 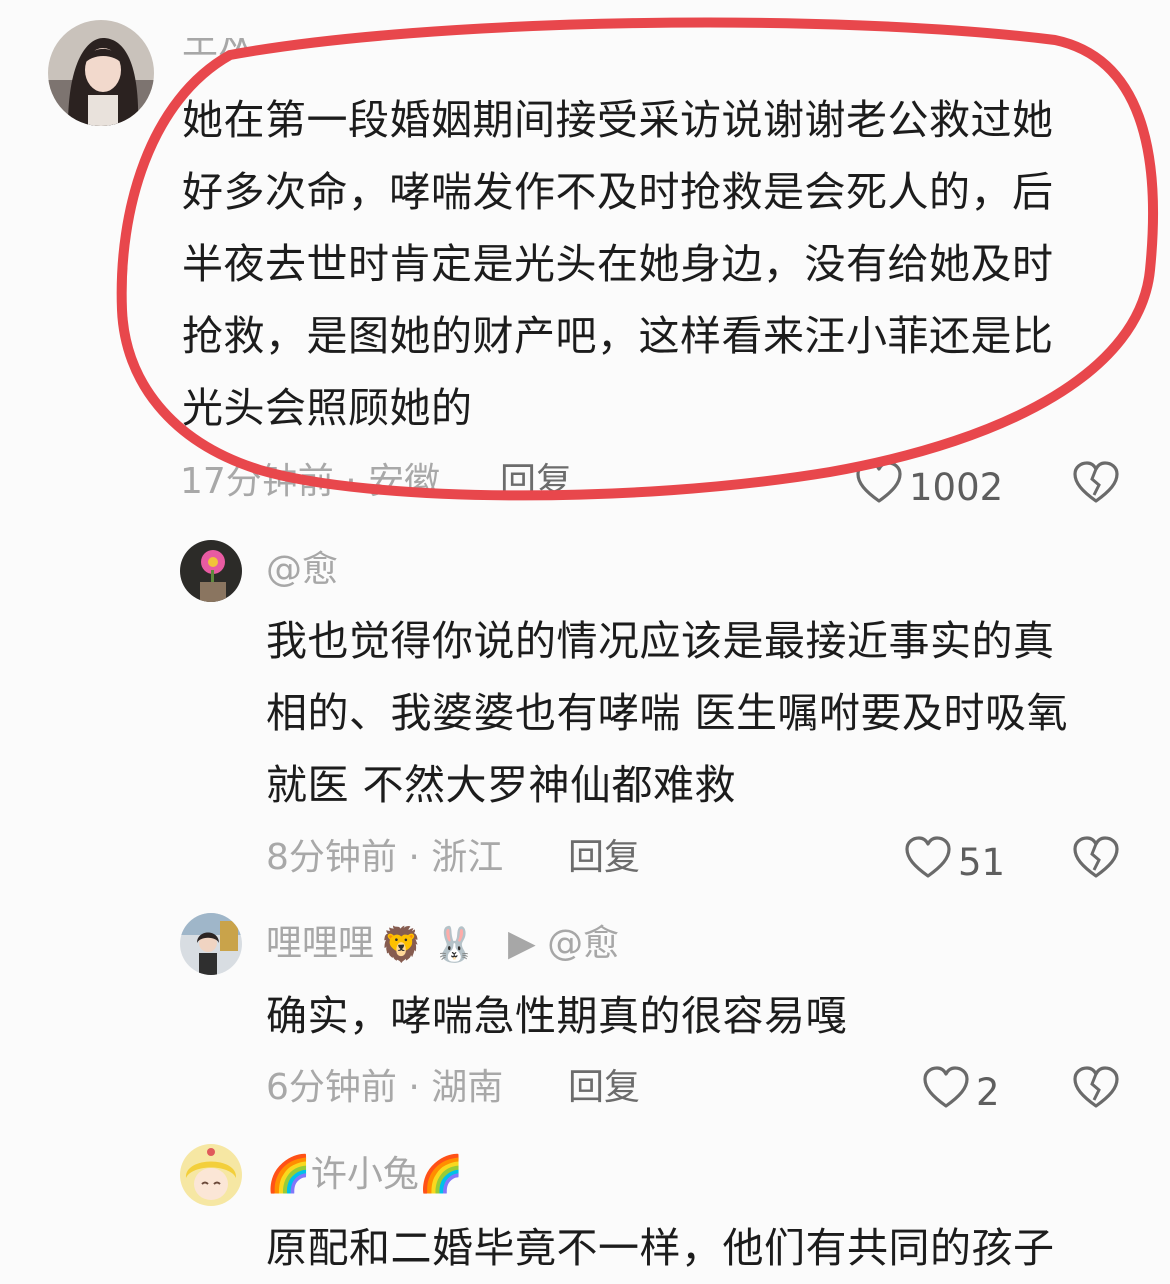 I want to click on reply-username: 🌈许小兔🌈, so click(x=365, y=1175).